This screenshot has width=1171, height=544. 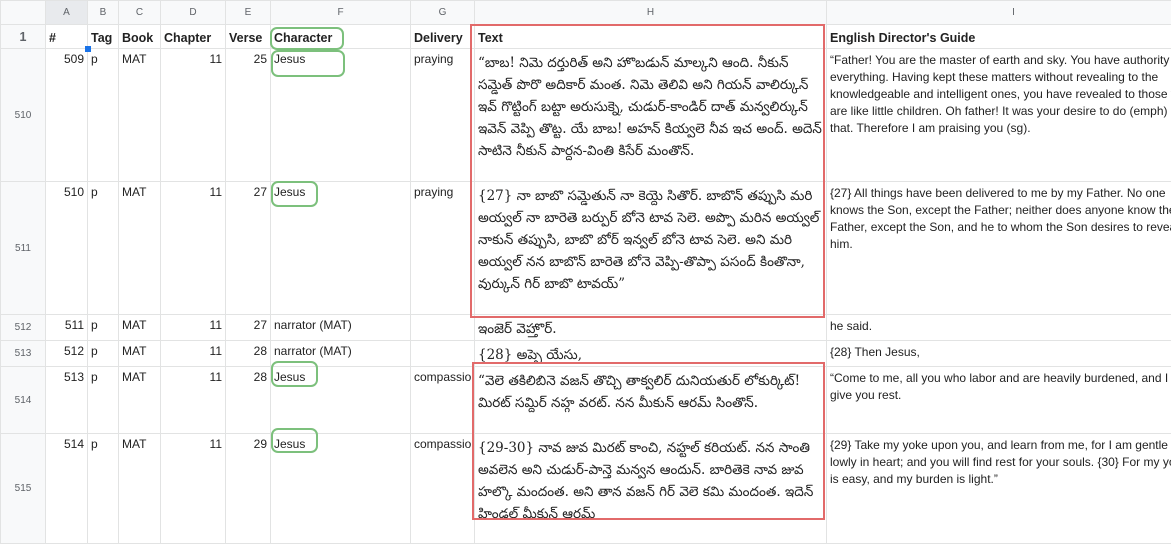 I want to click on cell-header-verse: Verse, so click(x=248, y=37).